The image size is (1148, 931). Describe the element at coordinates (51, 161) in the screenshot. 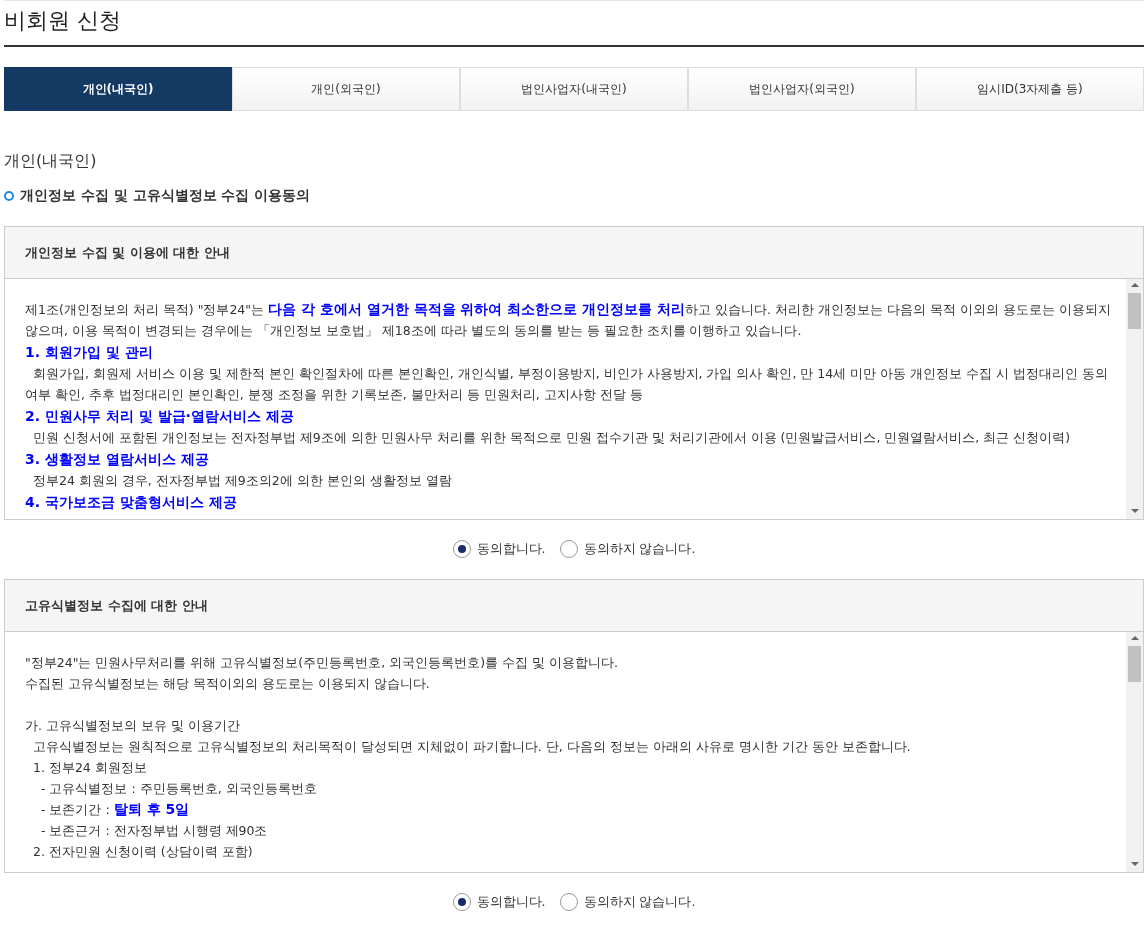

I see `section-title: 개인(내국인)` at that location.